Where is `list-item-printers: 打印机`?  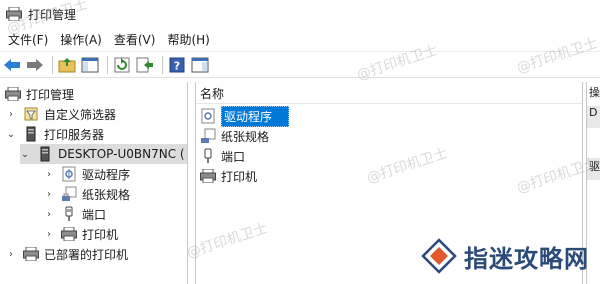 list-item-printers: 打印机 is located at coordinates (228, 176).